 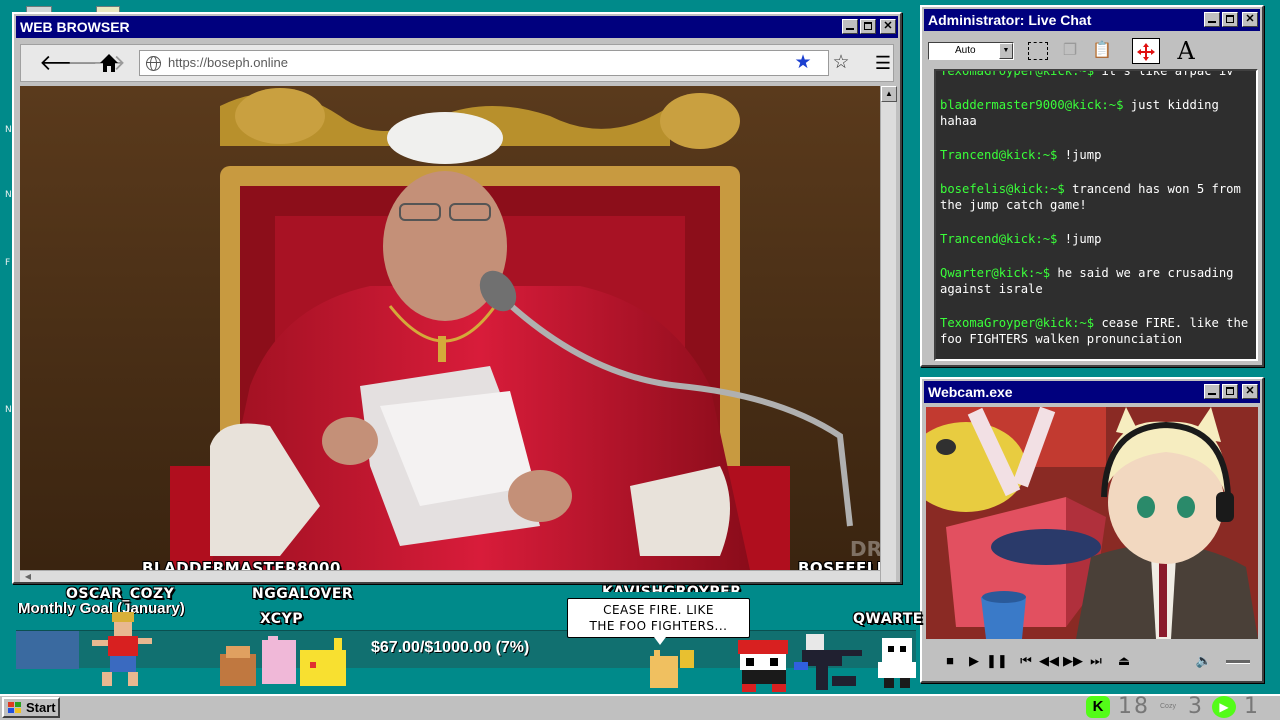 What do you see at coordinates (888, 334) in the screenshot?
I see `vertical-scrollbar: ▲` at bounding box center [888, 334].